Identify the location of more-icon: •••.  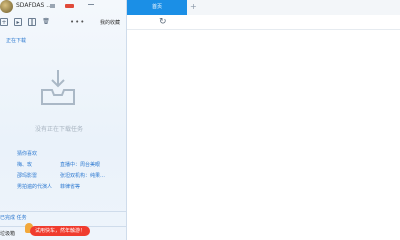
(77, 22).